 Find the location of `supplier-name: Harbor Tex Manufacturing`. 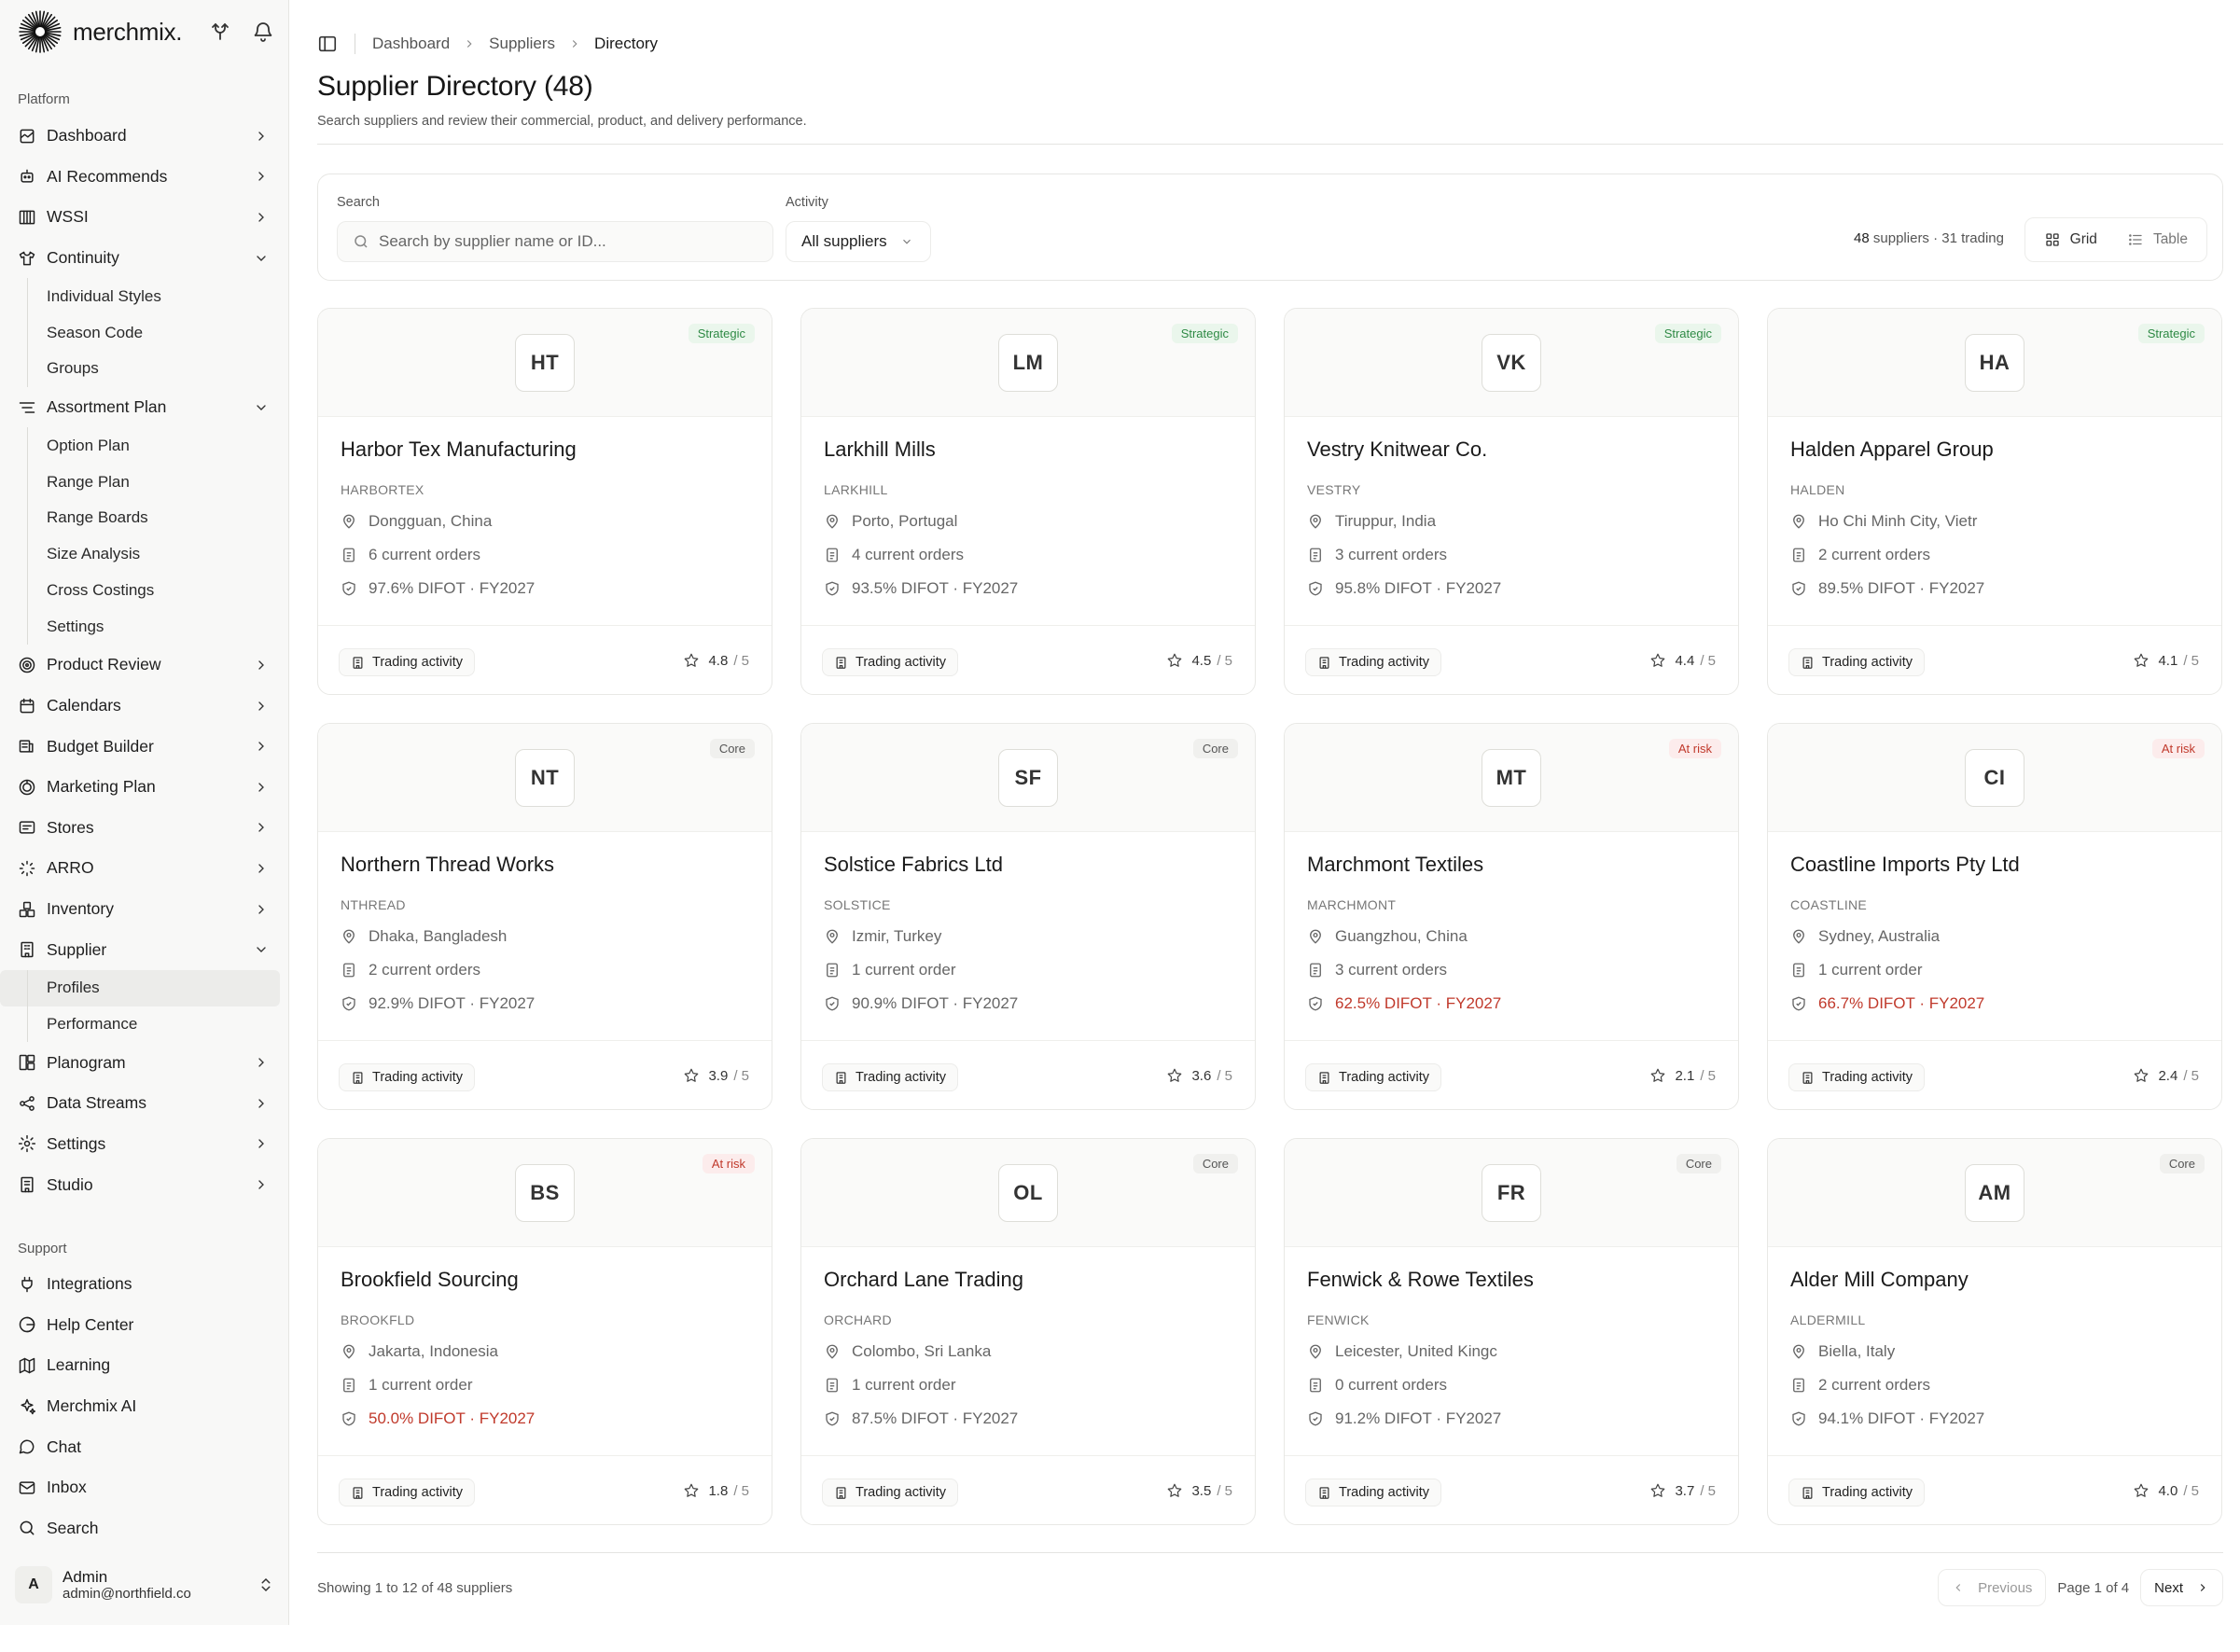

supplier-name: Harbor Tex Manufacturing is located at coordinates (459, 449).